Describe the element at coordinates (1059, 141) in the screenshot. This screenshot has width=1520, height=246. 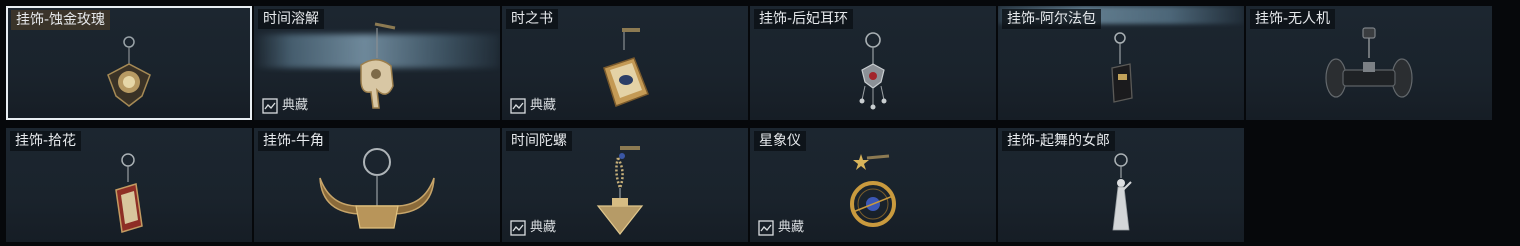
I see `item-name: 挂饰-起舞的女郎` at that location.